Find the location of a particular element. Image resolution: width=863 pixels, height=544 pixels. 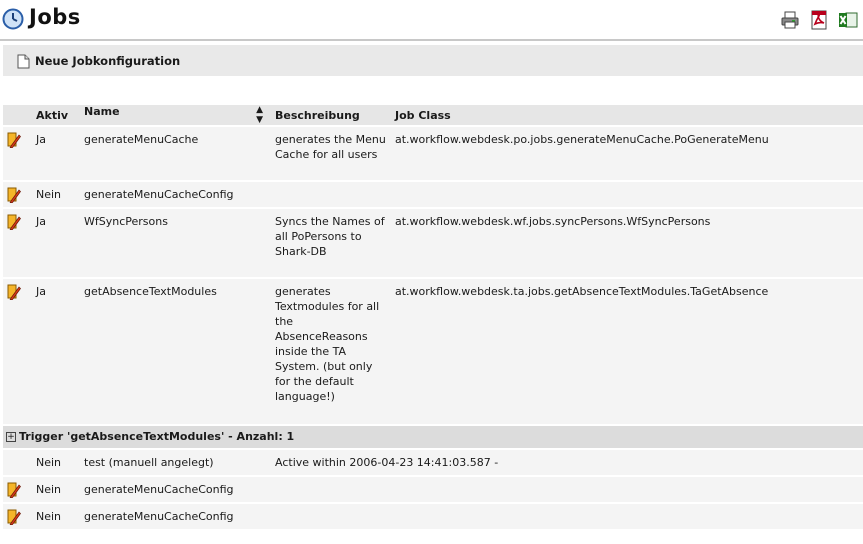

col-beschreibung: Beschreibung is located at coordinates (332, 115).